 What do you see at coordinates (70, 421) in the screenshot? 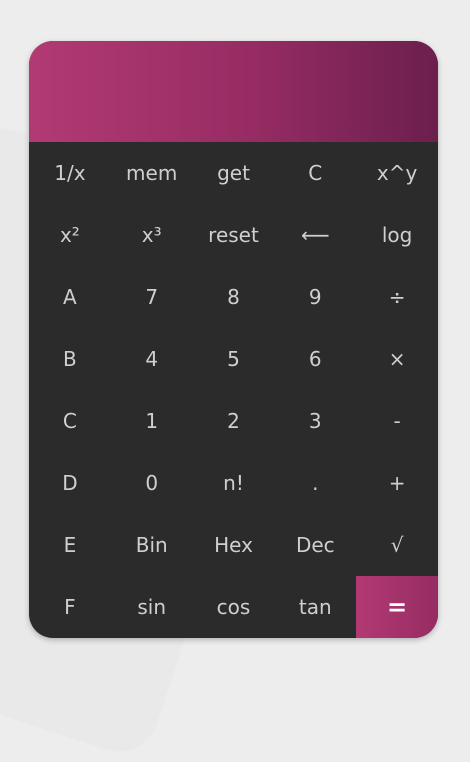
I see `key-hex-c: C` at bounding box center [70, 421].